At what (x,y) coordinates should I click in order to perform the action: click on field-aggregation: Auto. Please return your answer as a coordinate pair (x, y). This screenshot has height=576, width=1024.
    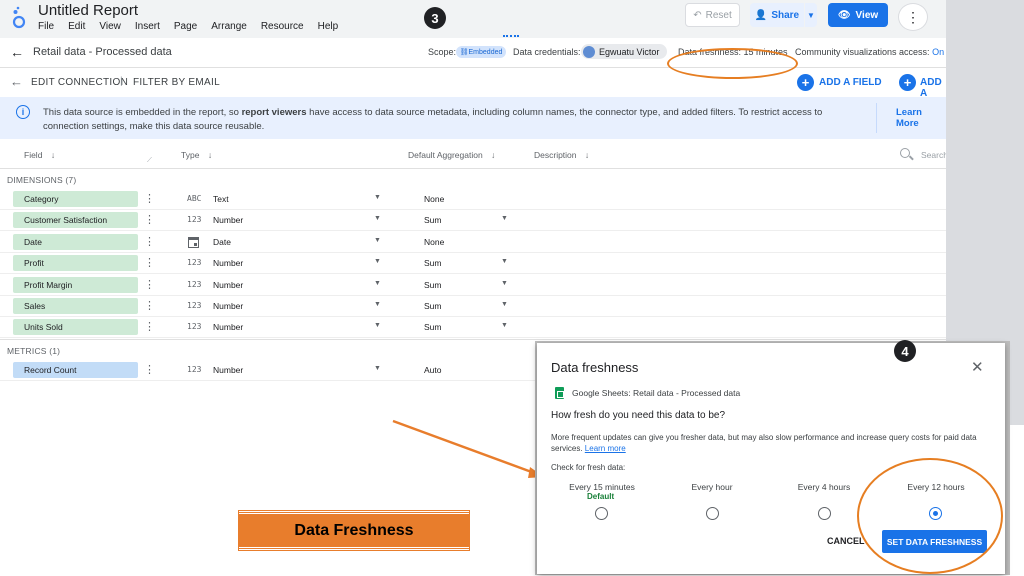
    Looking at the image, I should click on (433, 370).